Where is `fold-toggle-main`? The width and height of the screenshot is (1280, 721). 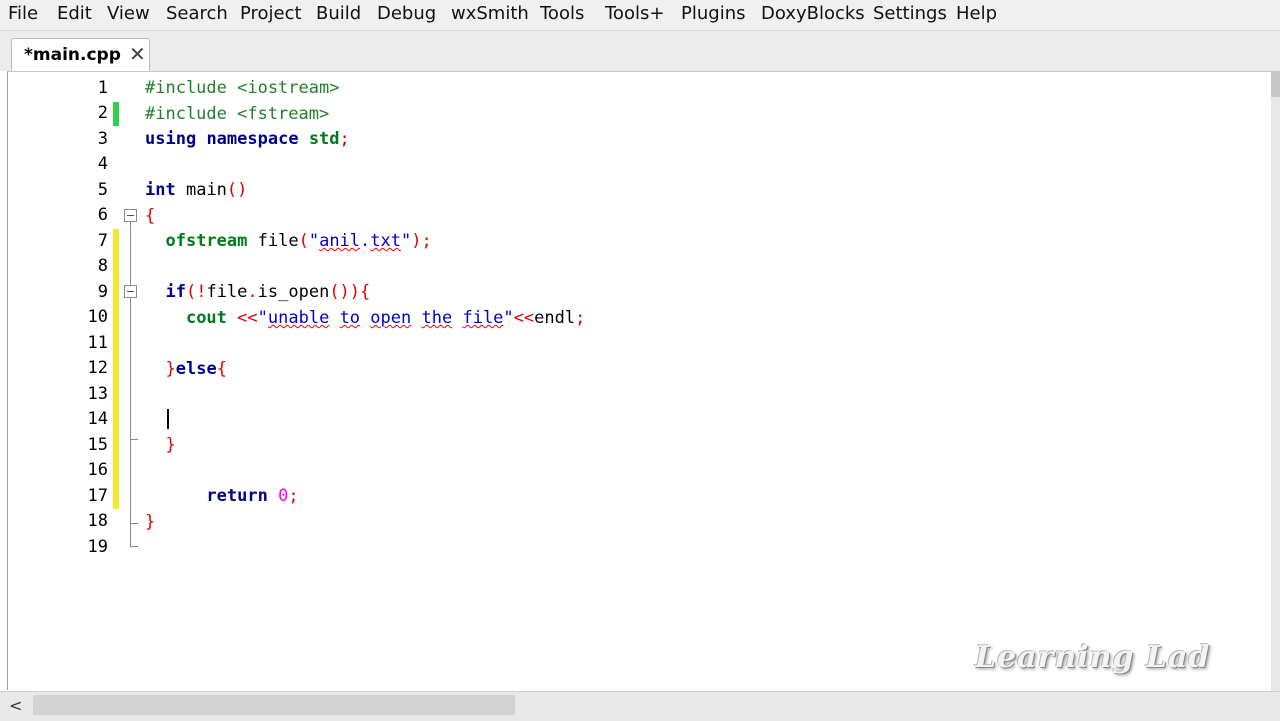
fold-toggle-main is located at coordinates (130, 215).